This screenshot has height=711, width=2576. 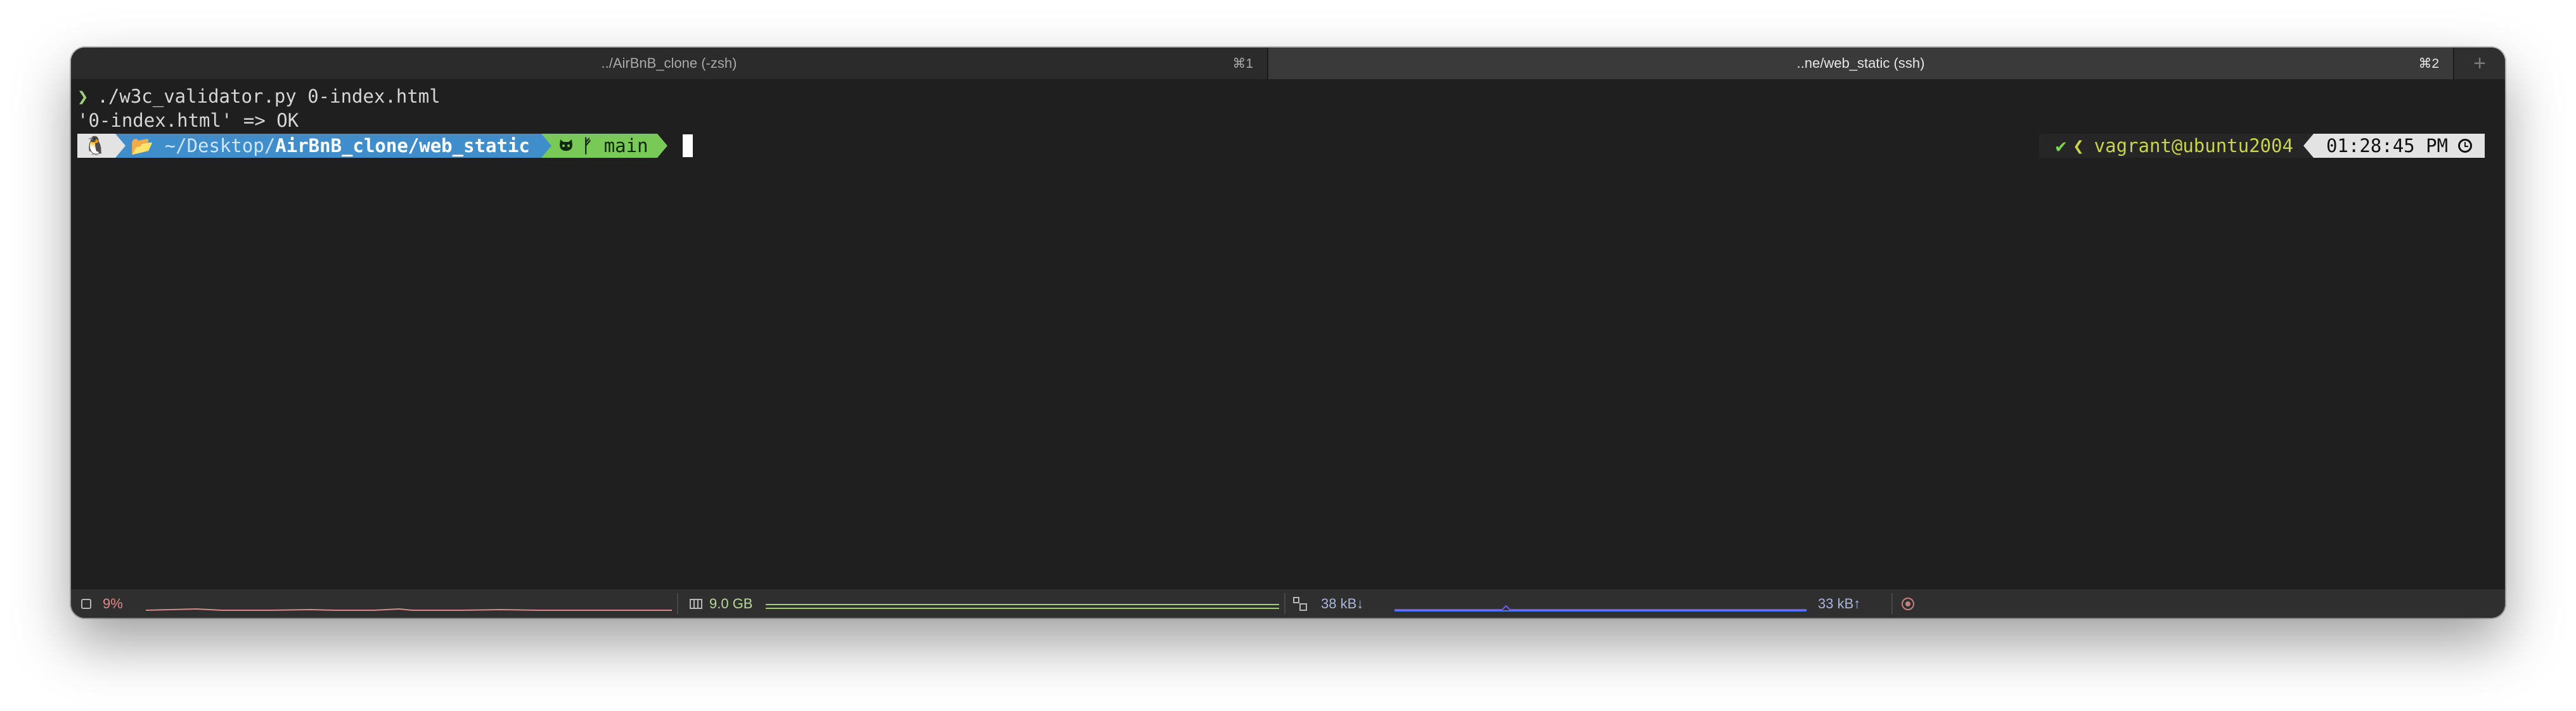 I want to click on memory-icon, so click(x=696, y=603).